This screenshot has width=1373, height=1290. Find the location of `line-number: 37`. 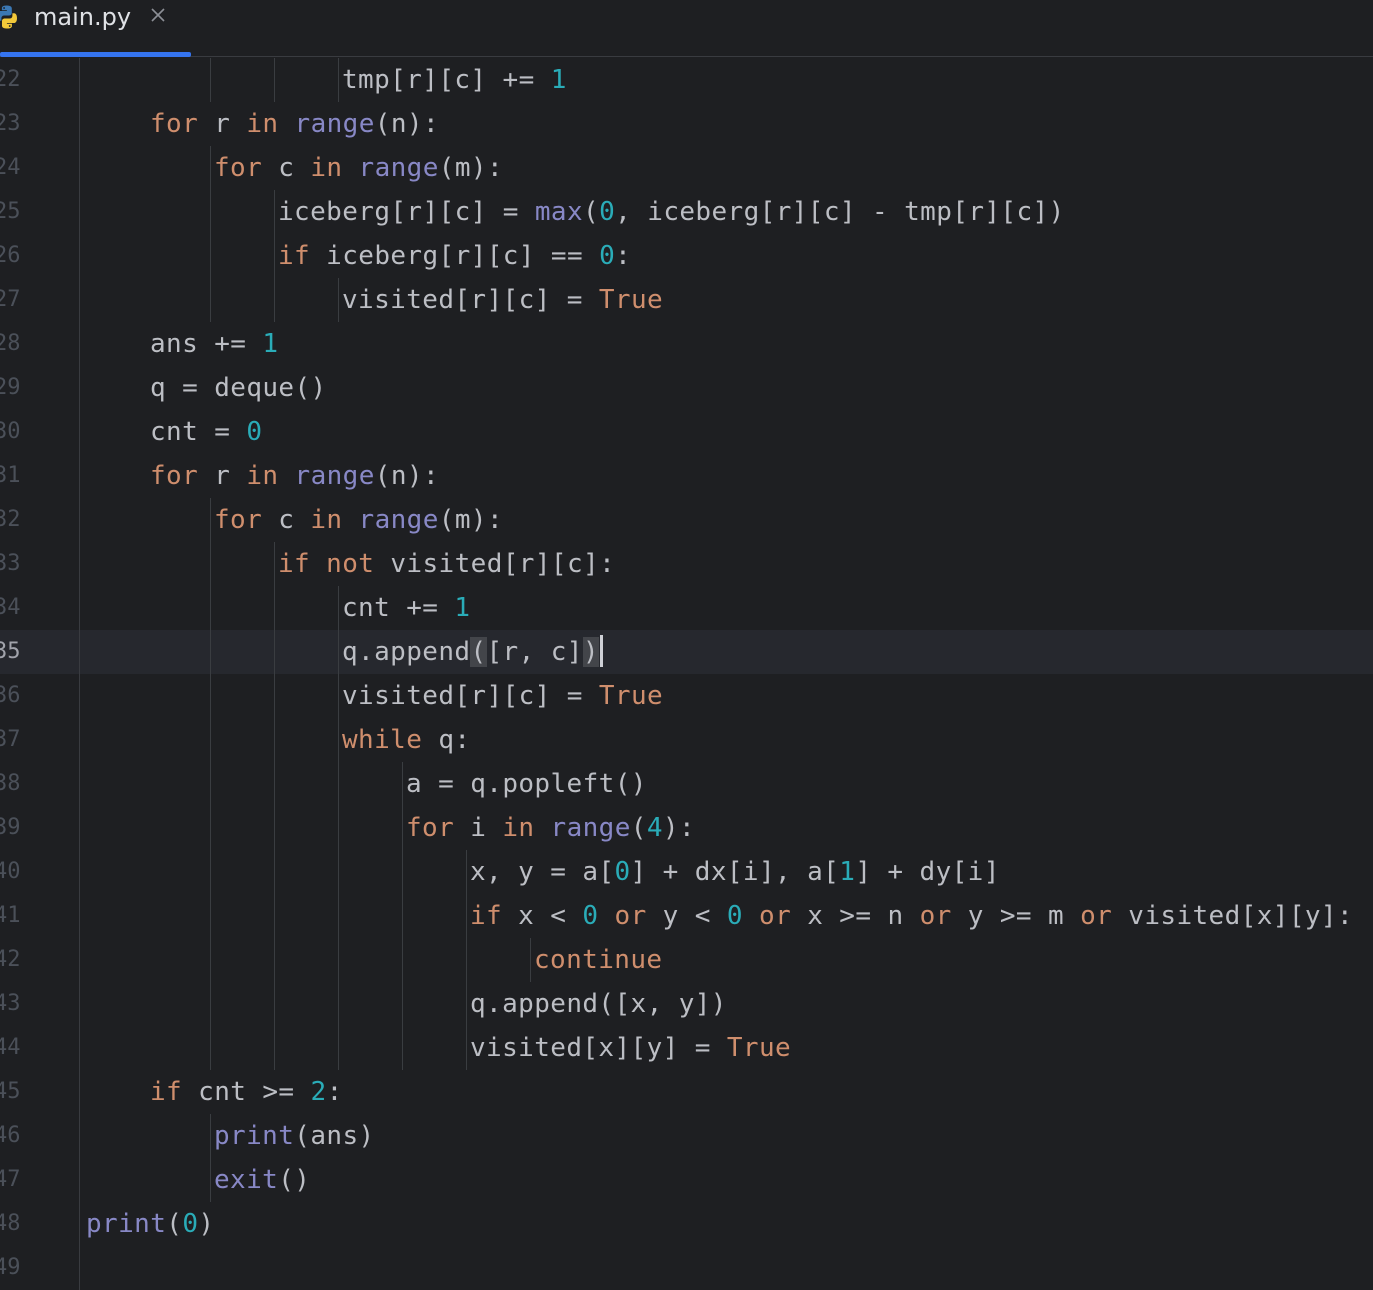

line-number: 37 is located at coordinates (10, 739).